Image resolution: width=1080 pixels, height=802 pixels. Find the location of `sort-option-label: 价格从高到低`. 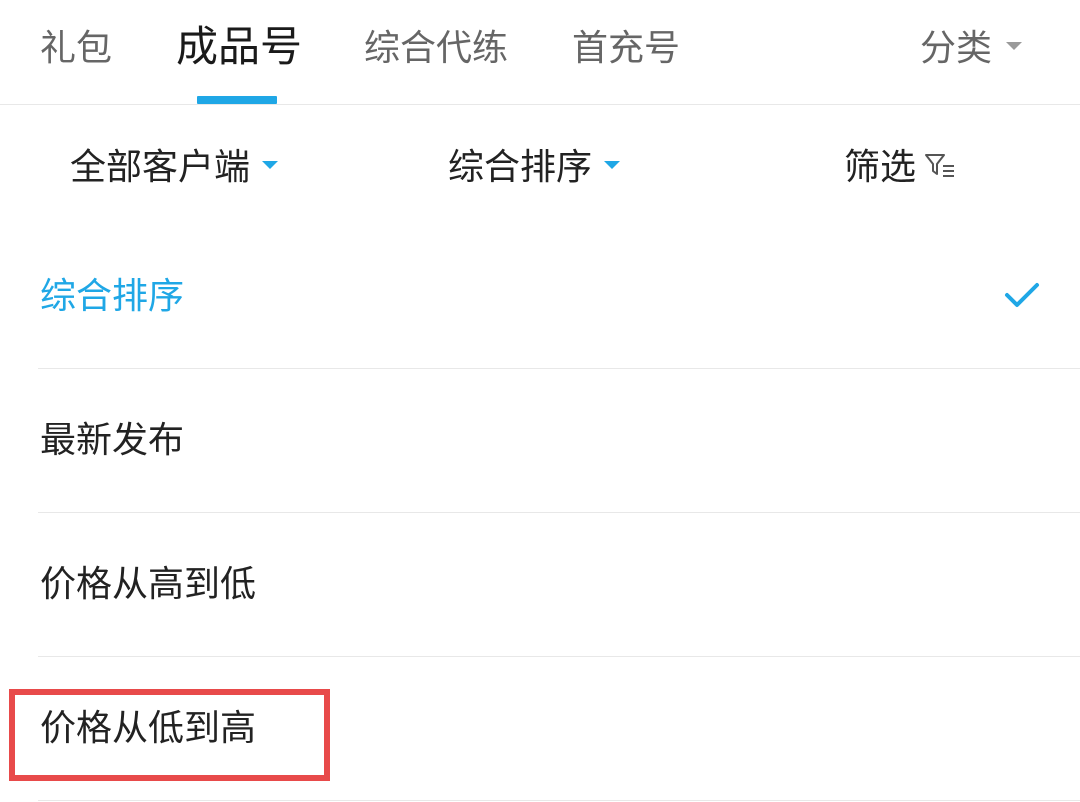

sort-option-label: 价格从高到低 is located at coordinates (148, 584).